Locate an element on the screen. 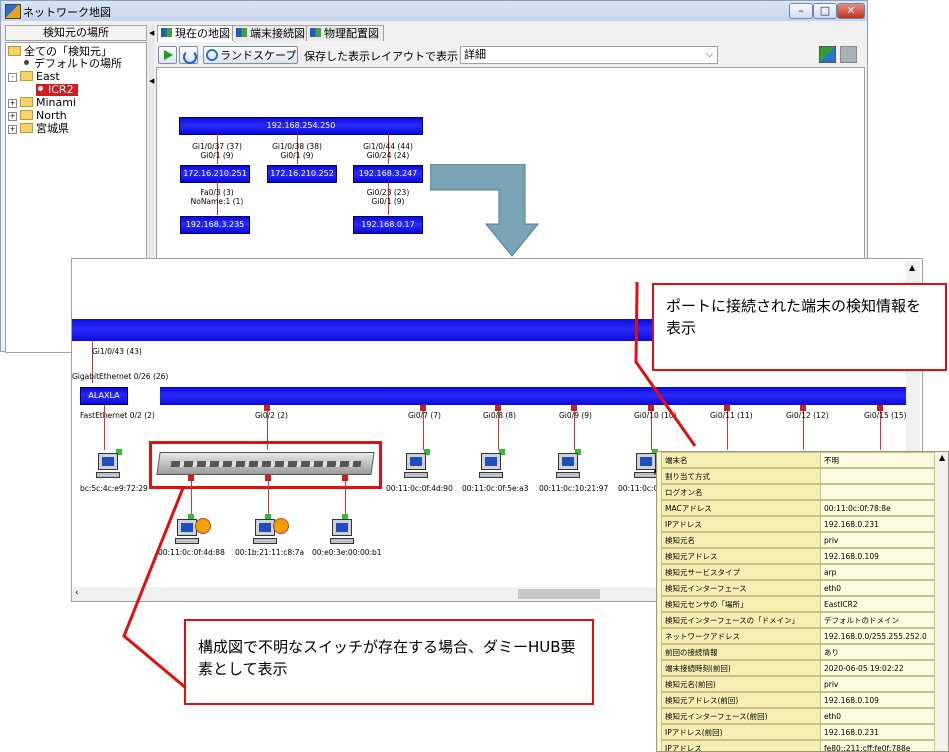  property-row: IPアドレス(前回) 192.168.0.231 is located at coordinates (798, 732).